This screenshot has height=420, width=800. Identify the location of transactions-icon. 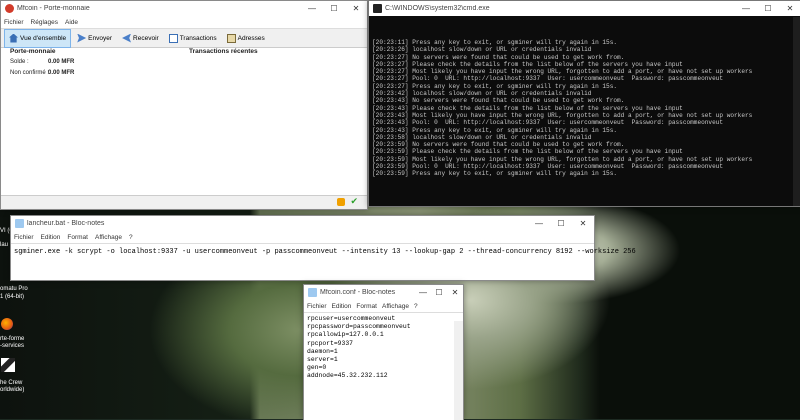
(173, 38).